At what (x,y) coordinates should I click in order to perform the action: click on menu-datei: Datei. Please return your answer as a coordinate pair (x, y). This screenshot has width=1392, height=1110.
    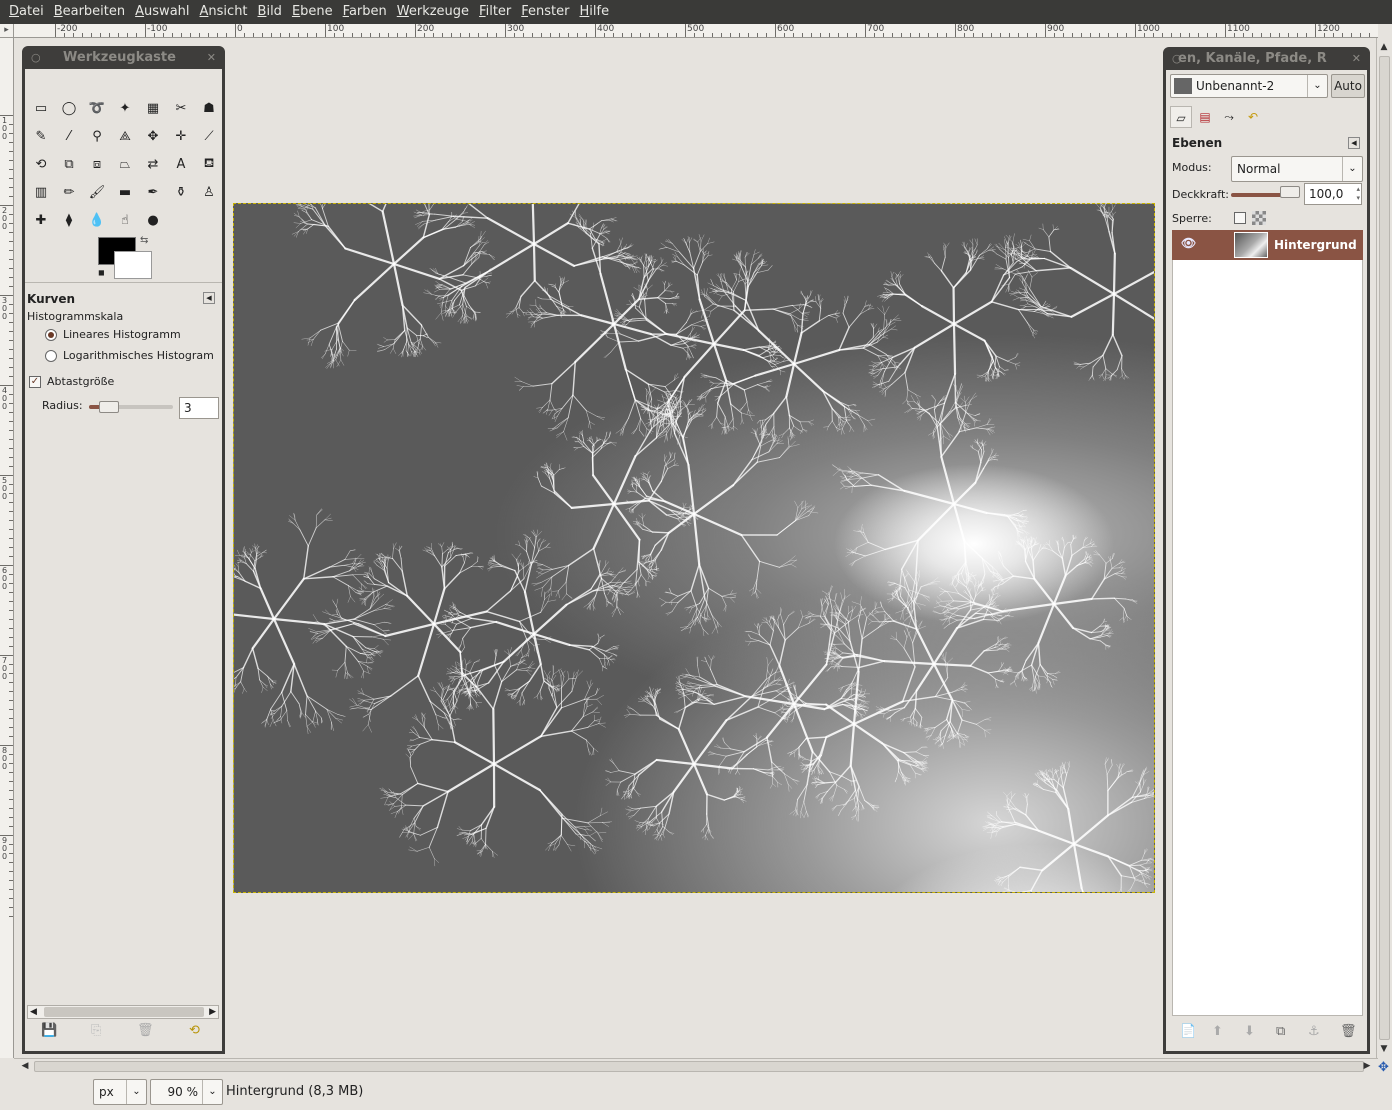
    Looking at the image, I should click on (26, 12).